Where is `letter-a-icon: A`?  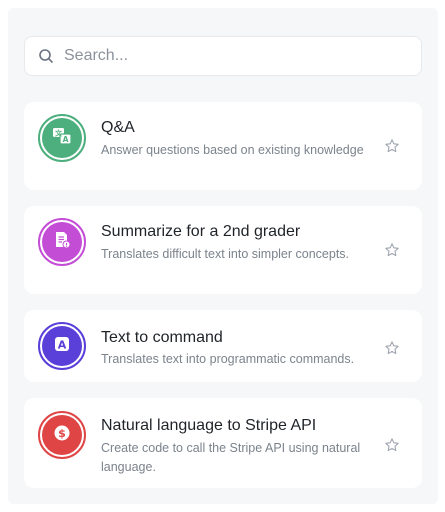
letter-a-icon: A is located at coordinates (62, 346).